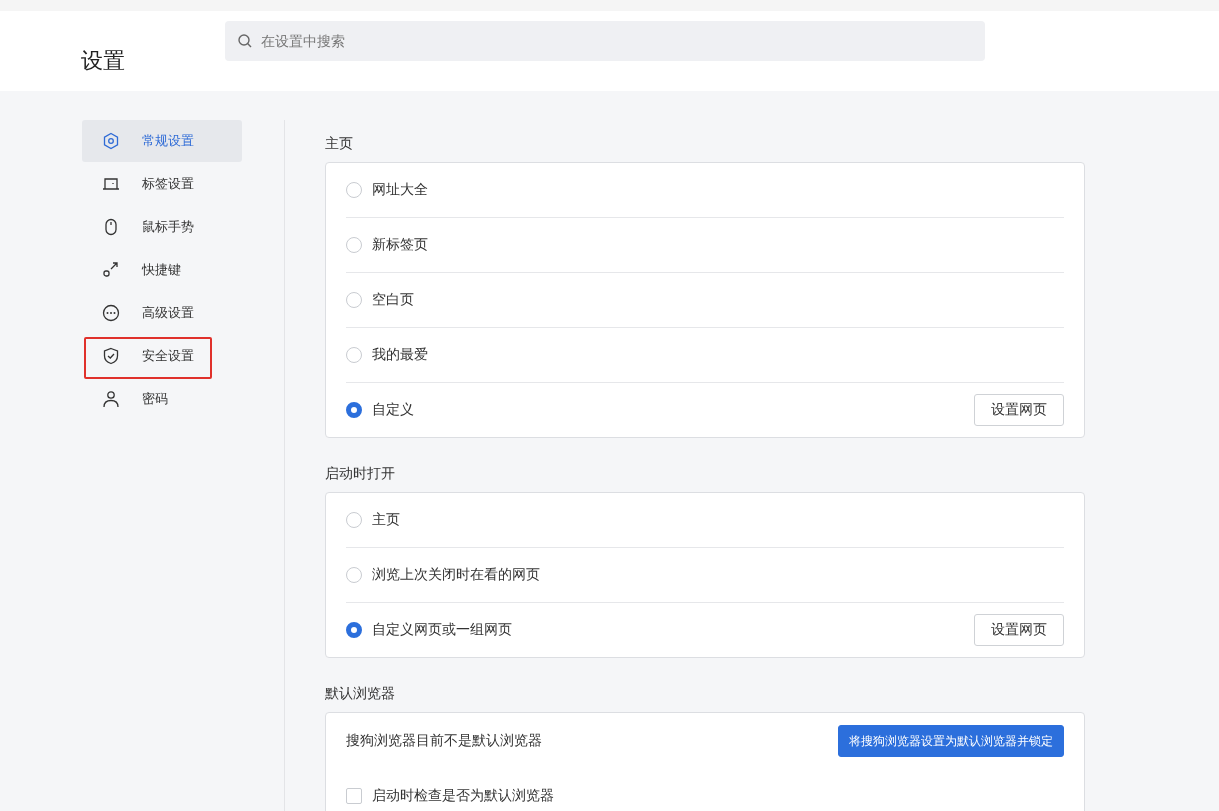 This screenshot has height=811, width=1219. What do you see at coordinates (339, 143) in the screenshot?
I see `section-title: 主页` at bounding box center [339, 143].